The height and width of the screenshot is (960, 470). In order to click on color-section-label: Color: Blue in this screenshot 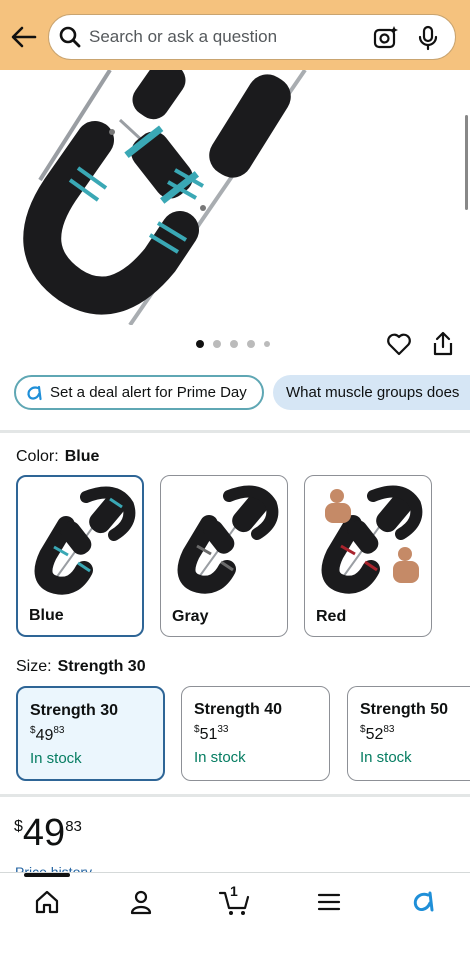, I will do `click(57, 457)`.